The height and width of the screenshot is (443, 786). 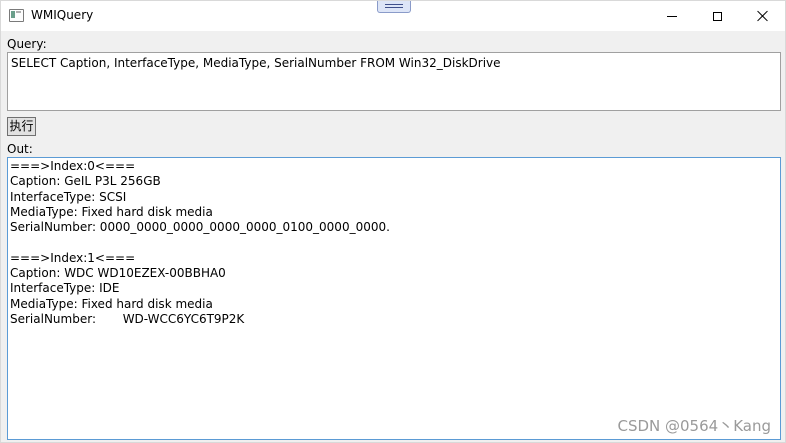 What do you see at coordinates (85, 181) in the screenshot?
I see `output-line: Caption: GeIL P3L 256GB` at bounding box center [85, 181].